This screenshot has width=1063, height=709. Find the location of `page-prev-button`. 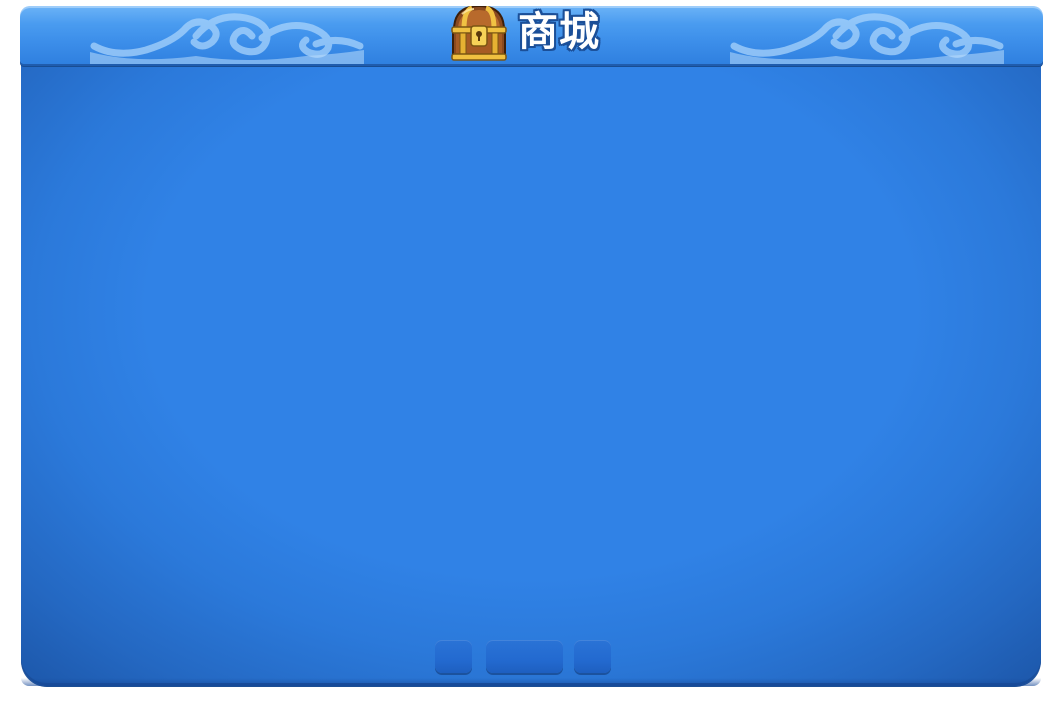

page-prev-button is located at coordinates (453, 656).